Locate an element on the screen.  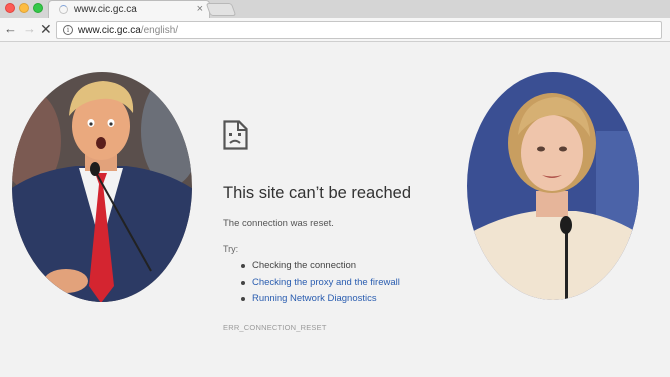
url-host: www.cic.gc.ca is located at coordinates (109, 30).